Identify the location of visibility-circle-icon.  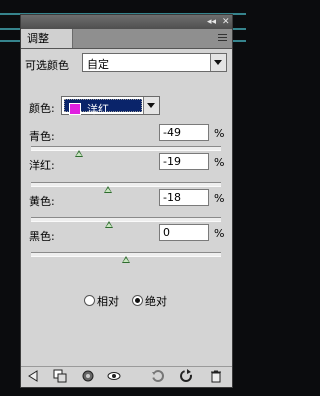
(88, 376).